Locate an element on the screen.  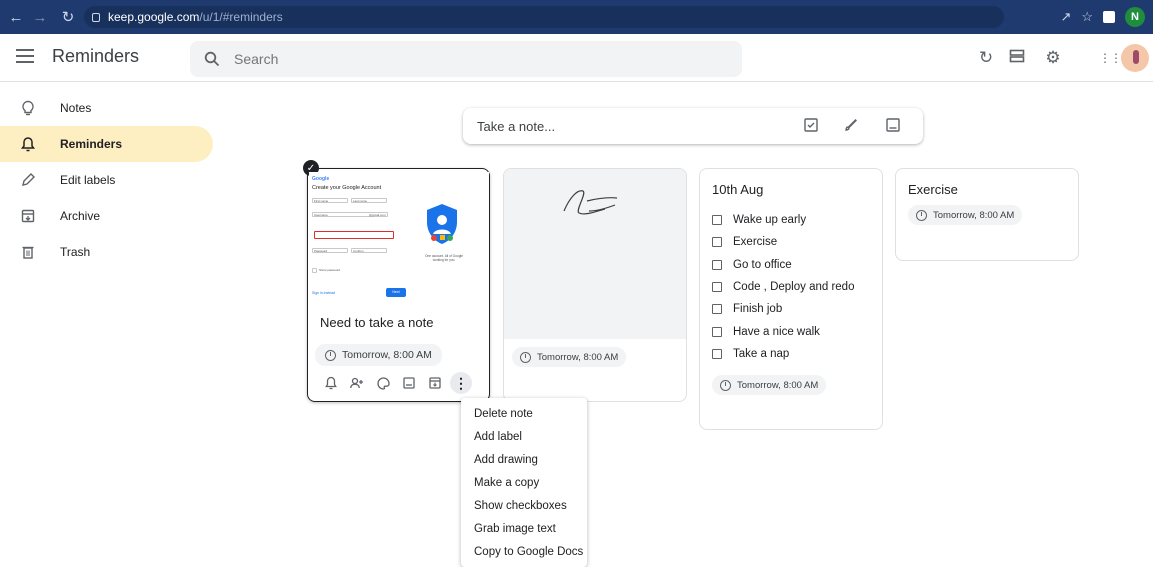
note-card: Exercise Tomorrow, 8:00 AM is located at coordinates (987, 214).